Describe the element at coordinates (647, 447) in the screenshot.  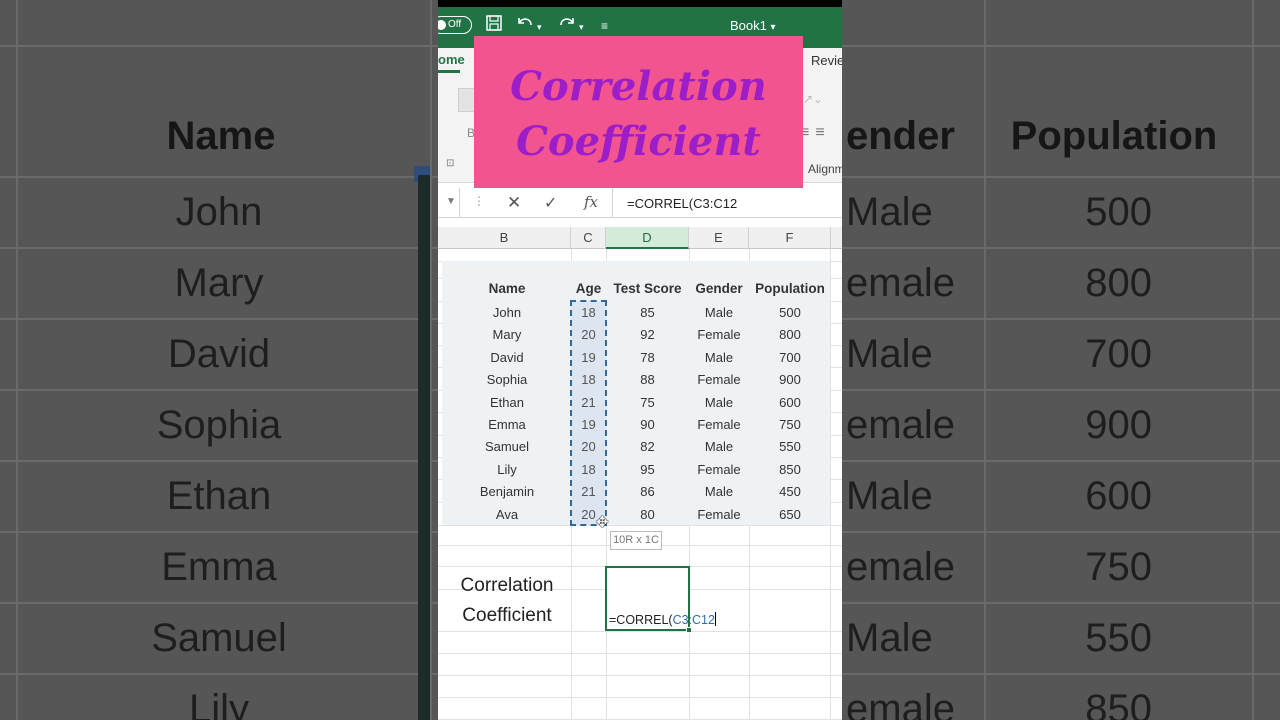
I see `cell-test-score: 82` at that location.